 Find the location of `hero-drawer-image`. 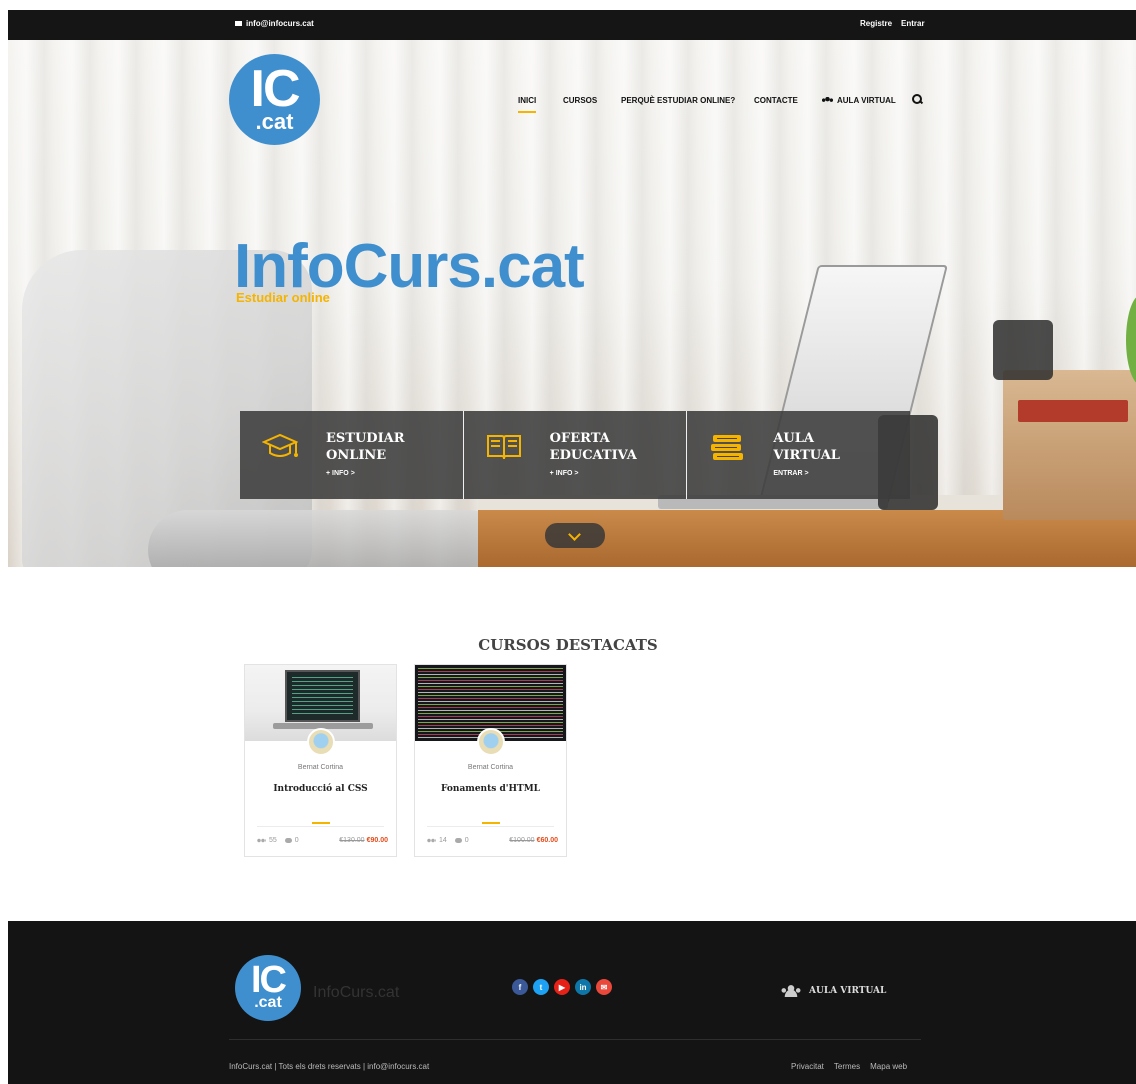

hero-drawer-image is located at coordinates (1069, 445).